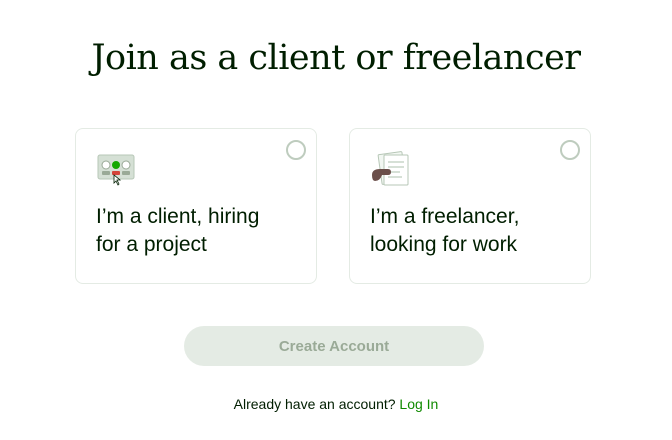 The image size is (672, 440). Describe the element at coordinates (418, 404) in the screenshot. I see `login-link: Log In` at that location.